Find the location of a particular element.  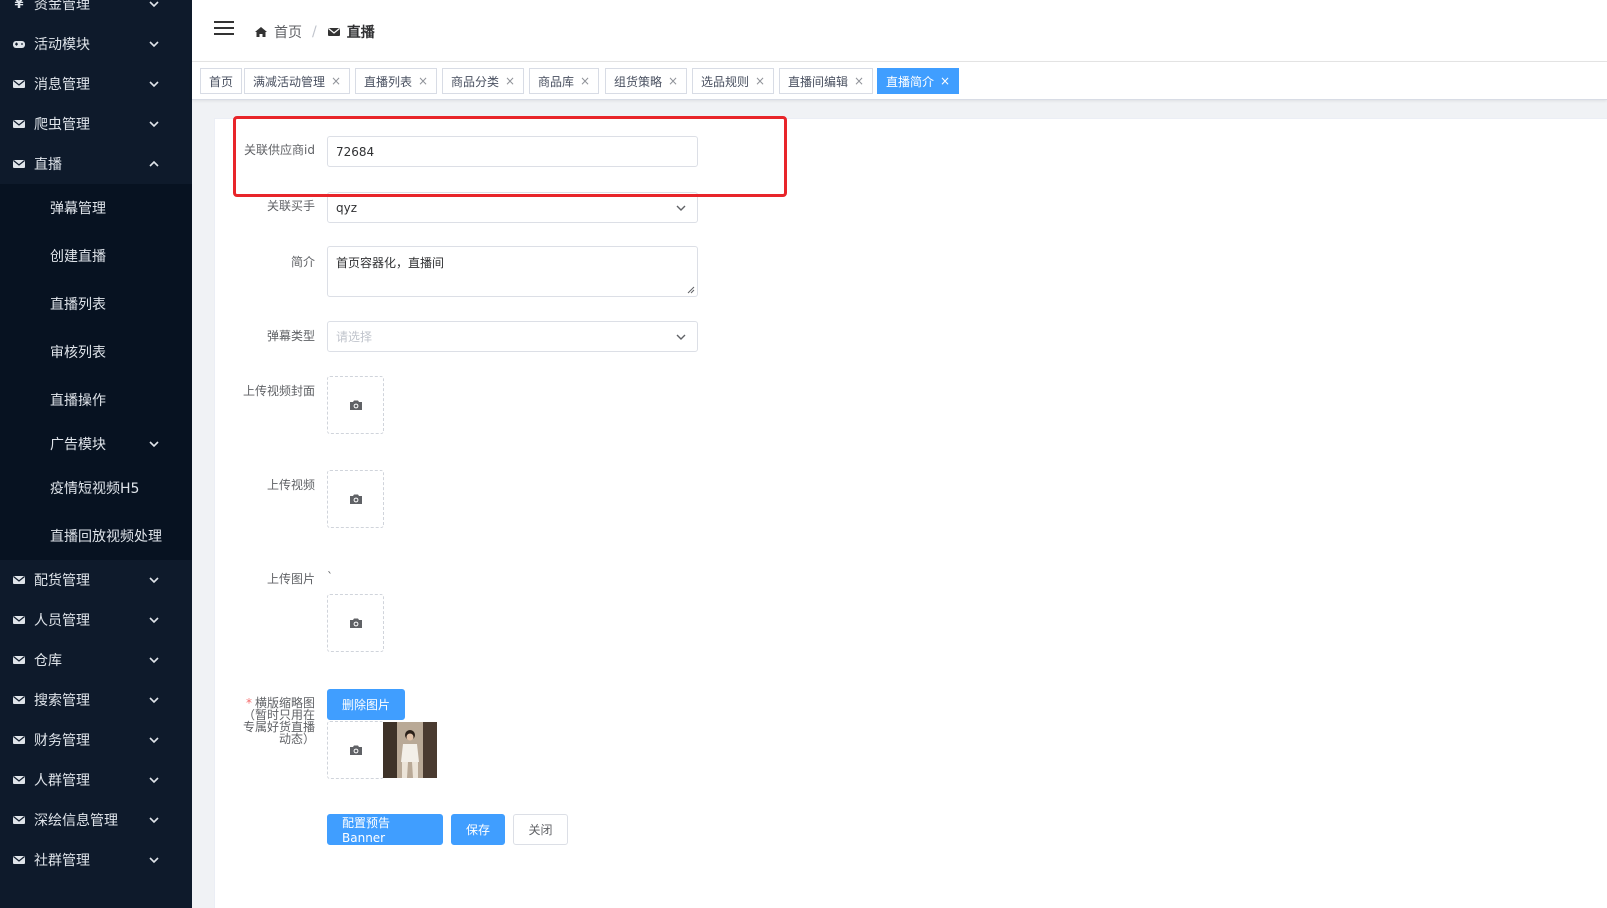

sidebar-item-label: 配货管理 is located at coordinates (62, 581).